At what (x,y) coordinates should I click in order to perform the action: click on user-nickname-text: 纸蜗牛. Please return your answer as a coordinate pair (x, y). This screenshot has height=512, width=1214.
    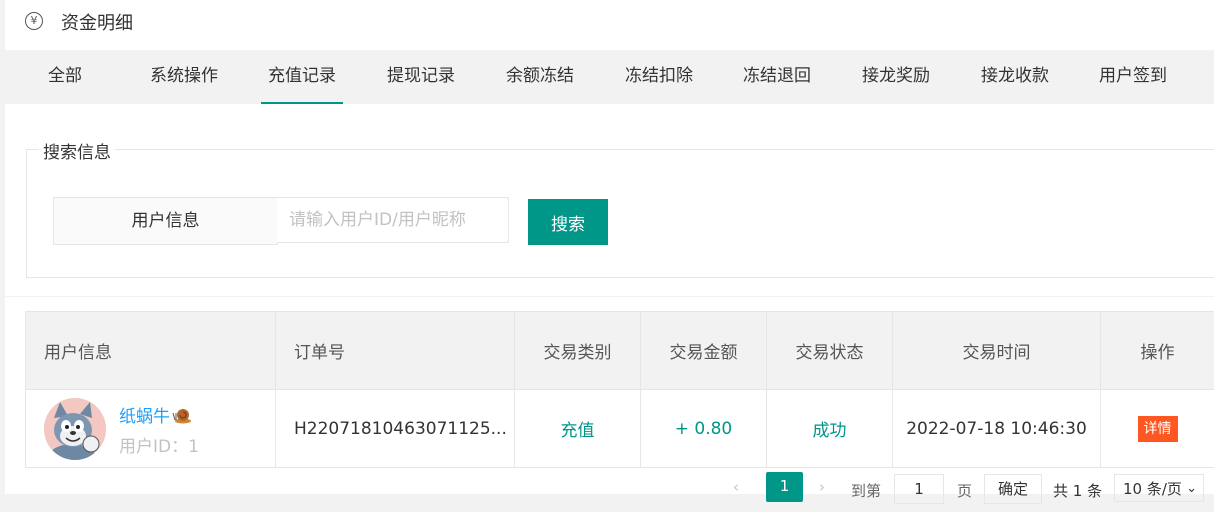
    Looking at the image, I should click on (144, 417).